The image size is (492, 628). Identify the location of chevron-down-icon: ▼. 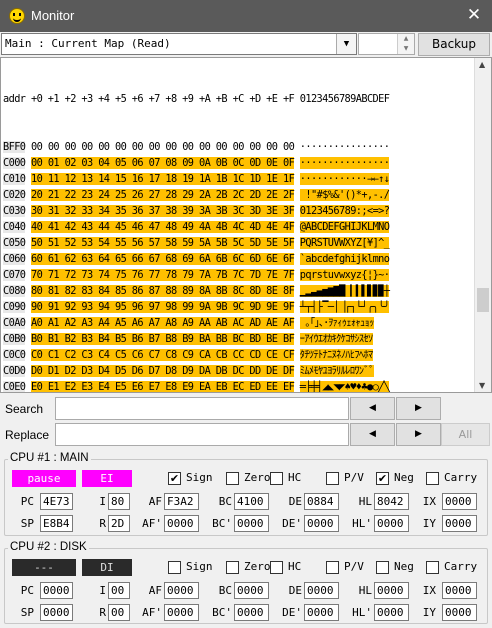
(346, 44).